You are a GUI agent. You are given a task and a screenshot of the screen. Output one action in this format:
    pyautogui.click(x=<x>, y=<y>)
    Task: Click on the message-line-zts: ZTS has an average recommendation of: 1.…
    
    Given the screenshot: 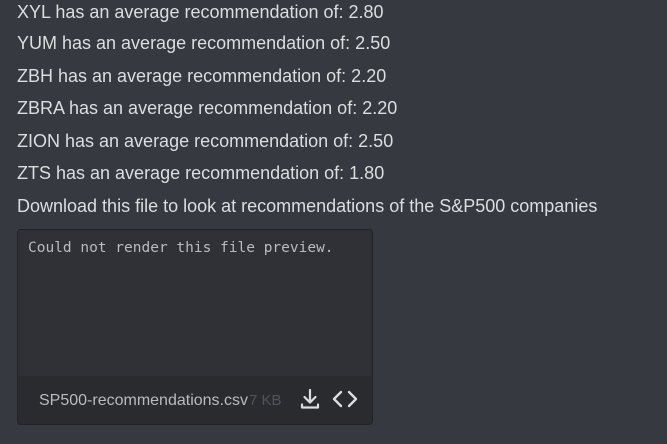 What is the action you would take?
    pyautogui.click(x=201, y=173)
    